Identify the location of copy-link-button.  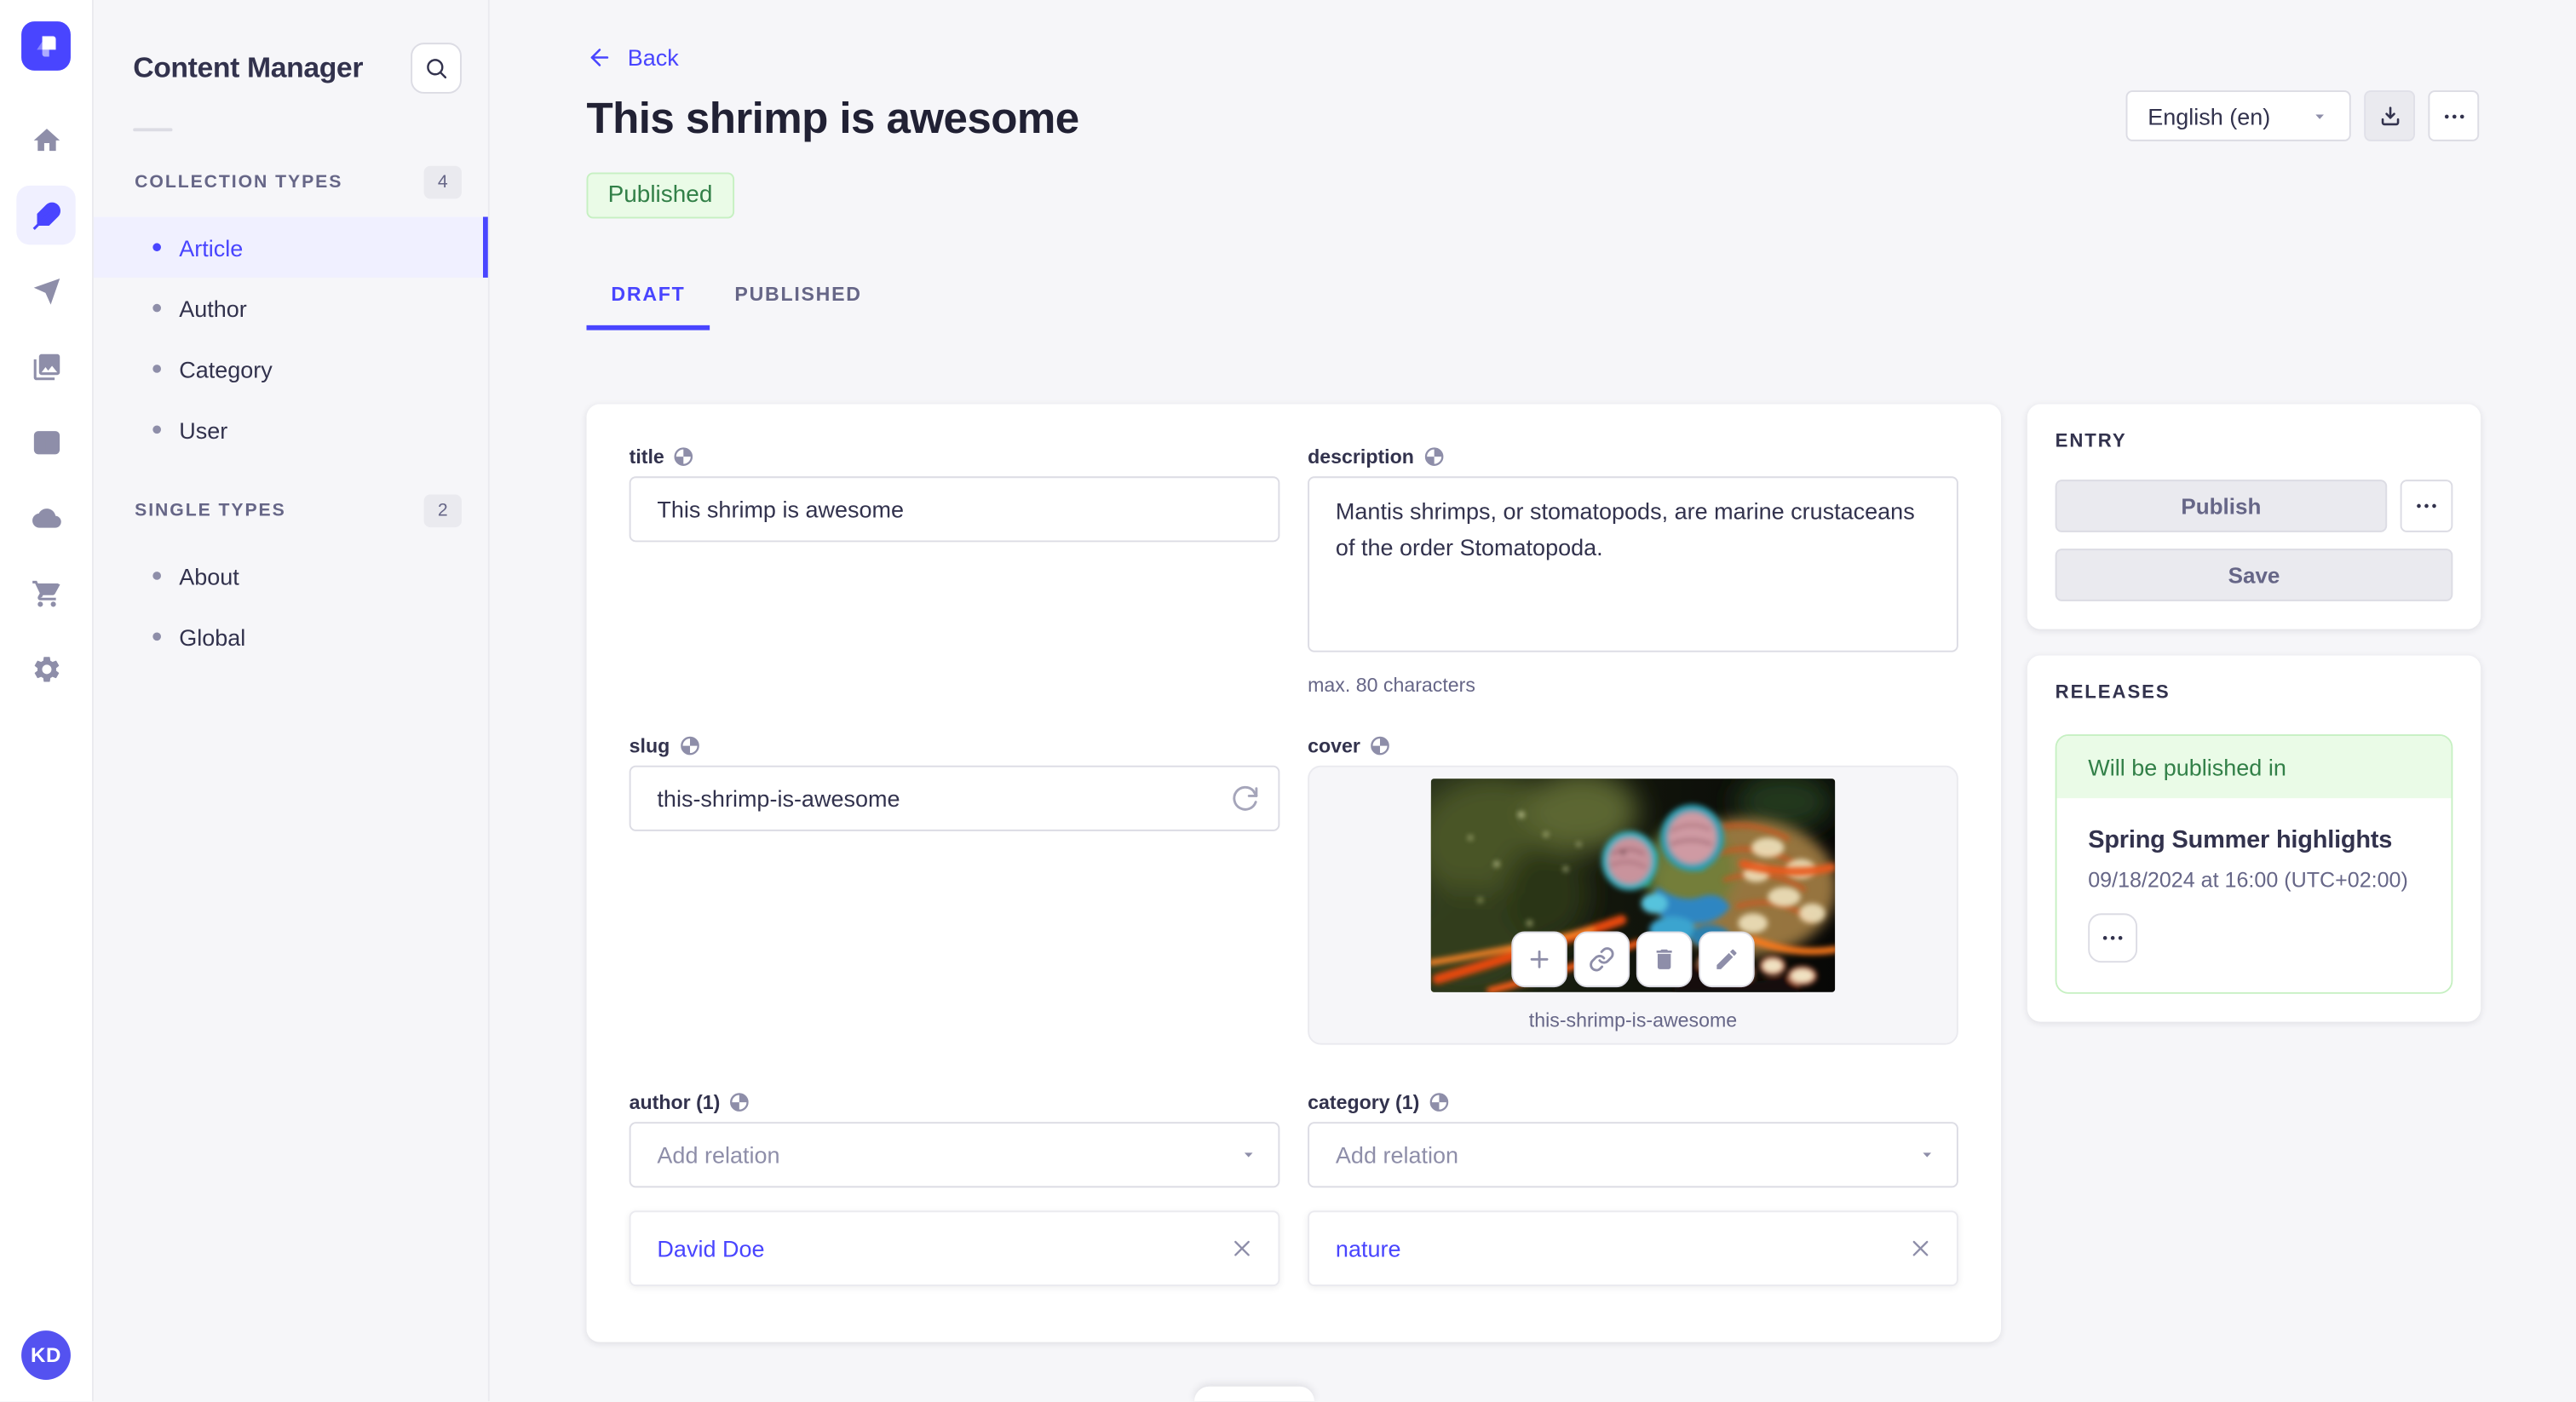
(1602, 959).